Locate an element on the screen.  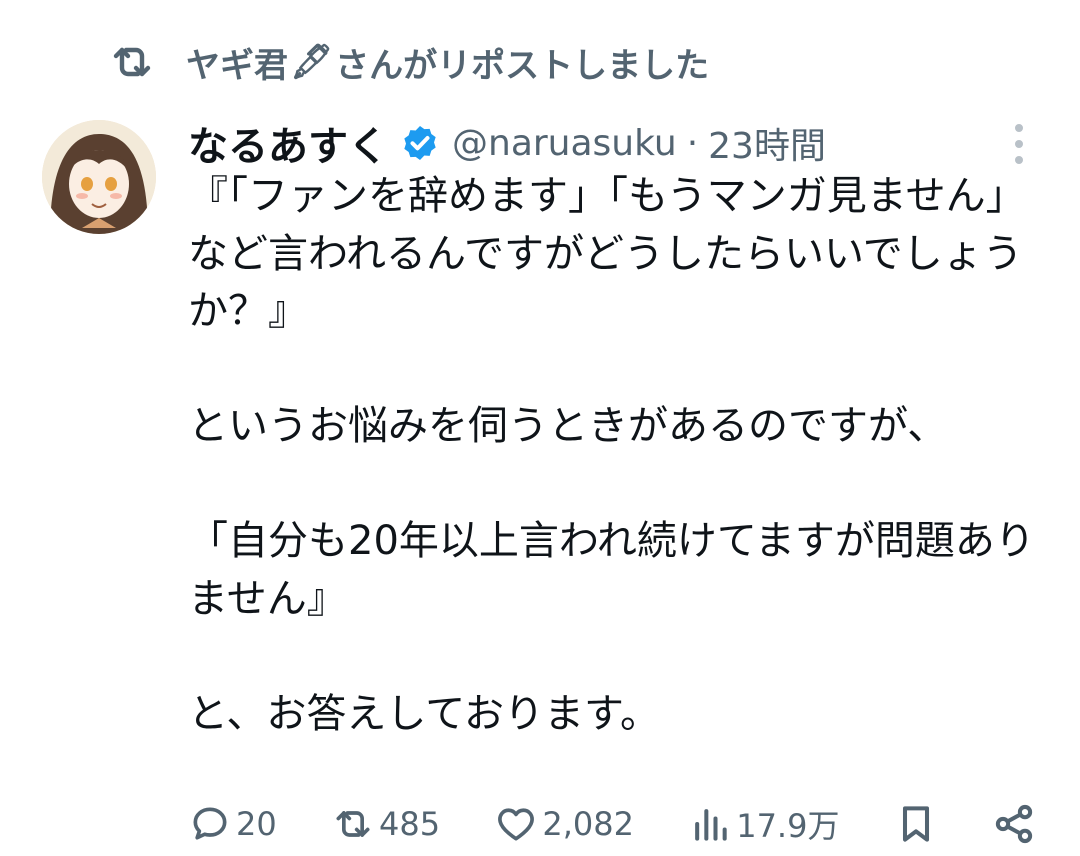
reposter-name: ヤギ君 is located at coordinates (237, 65).